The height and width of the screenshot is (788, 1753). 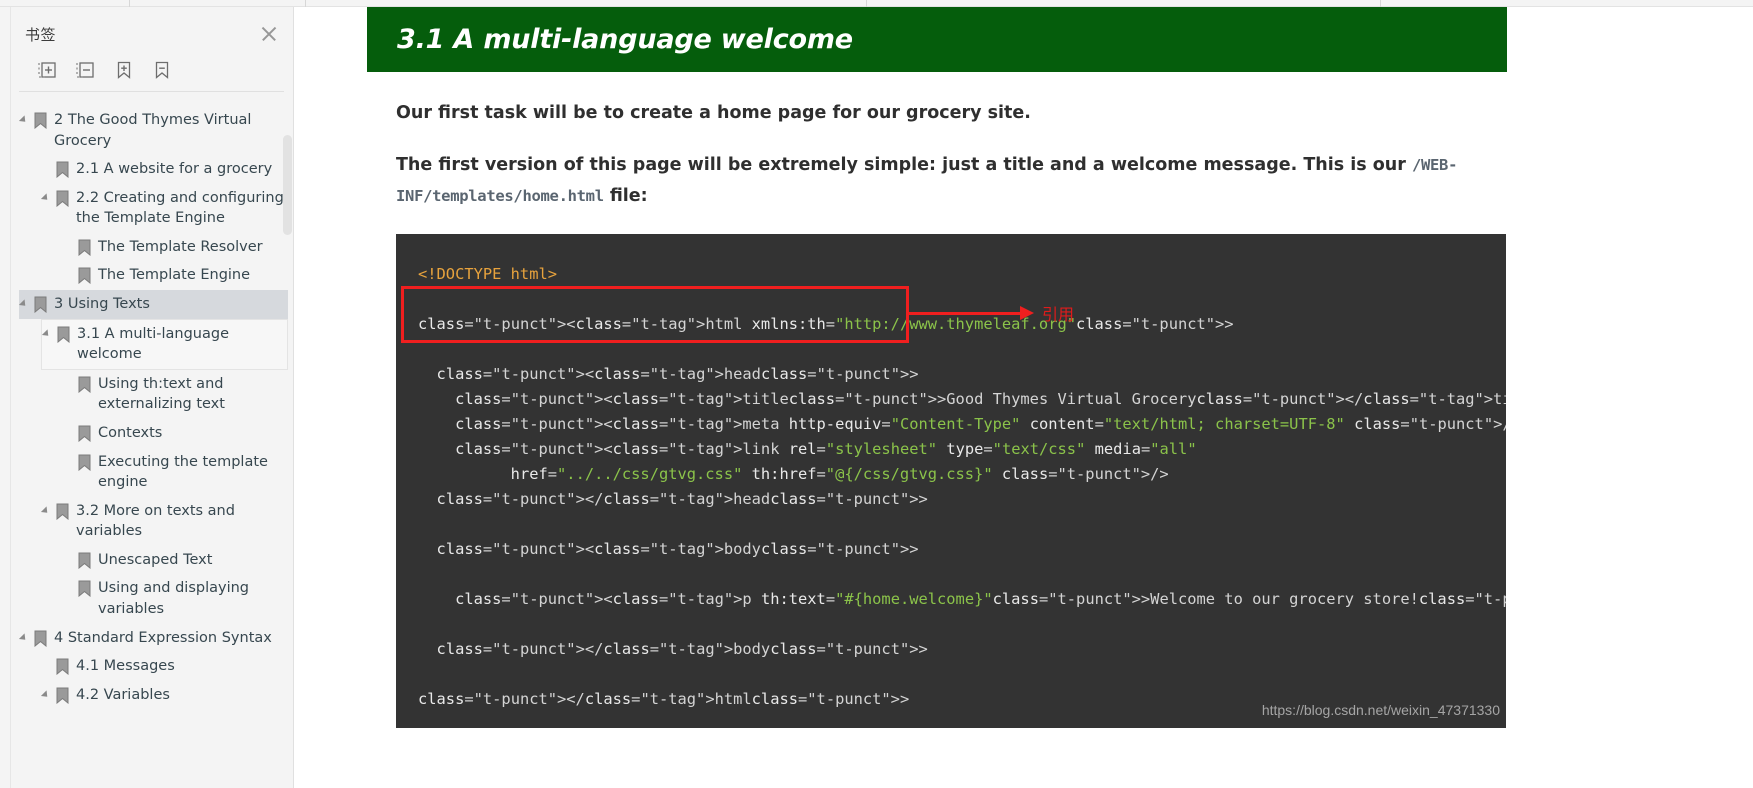 What do you see at coordinates (180, 246) in the screenshot?
I see `bookmark-item-label: The Template Resolver` at bounding box center [180, 246].